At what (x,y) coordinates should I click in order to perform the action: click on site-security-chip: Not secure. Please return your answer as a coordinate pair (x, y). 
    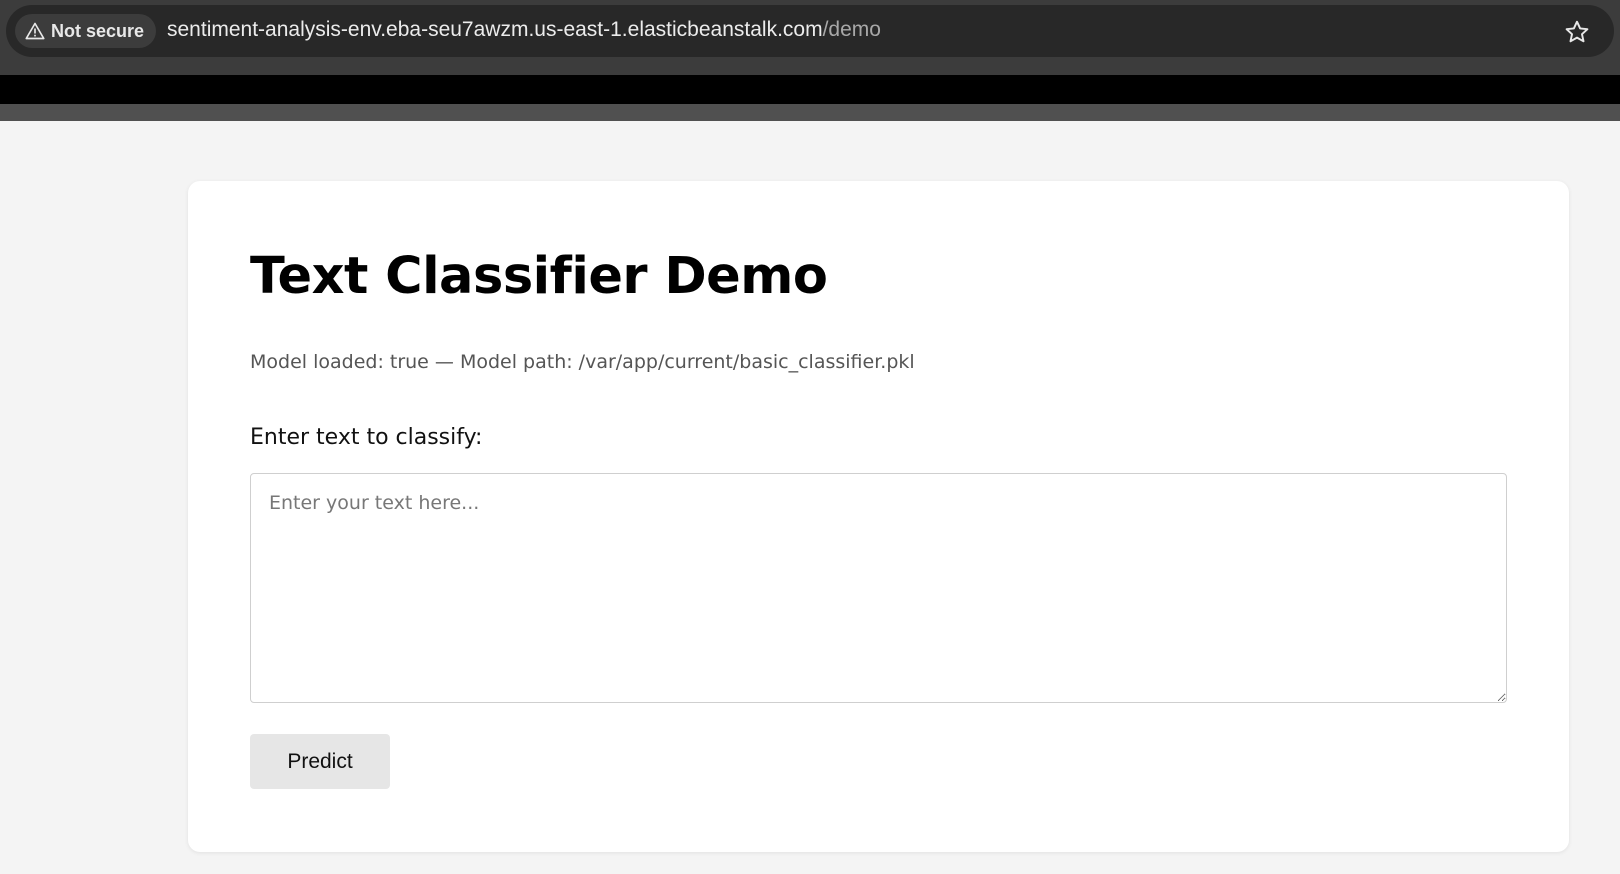
    Looking at the image, I should click on (86, 31).